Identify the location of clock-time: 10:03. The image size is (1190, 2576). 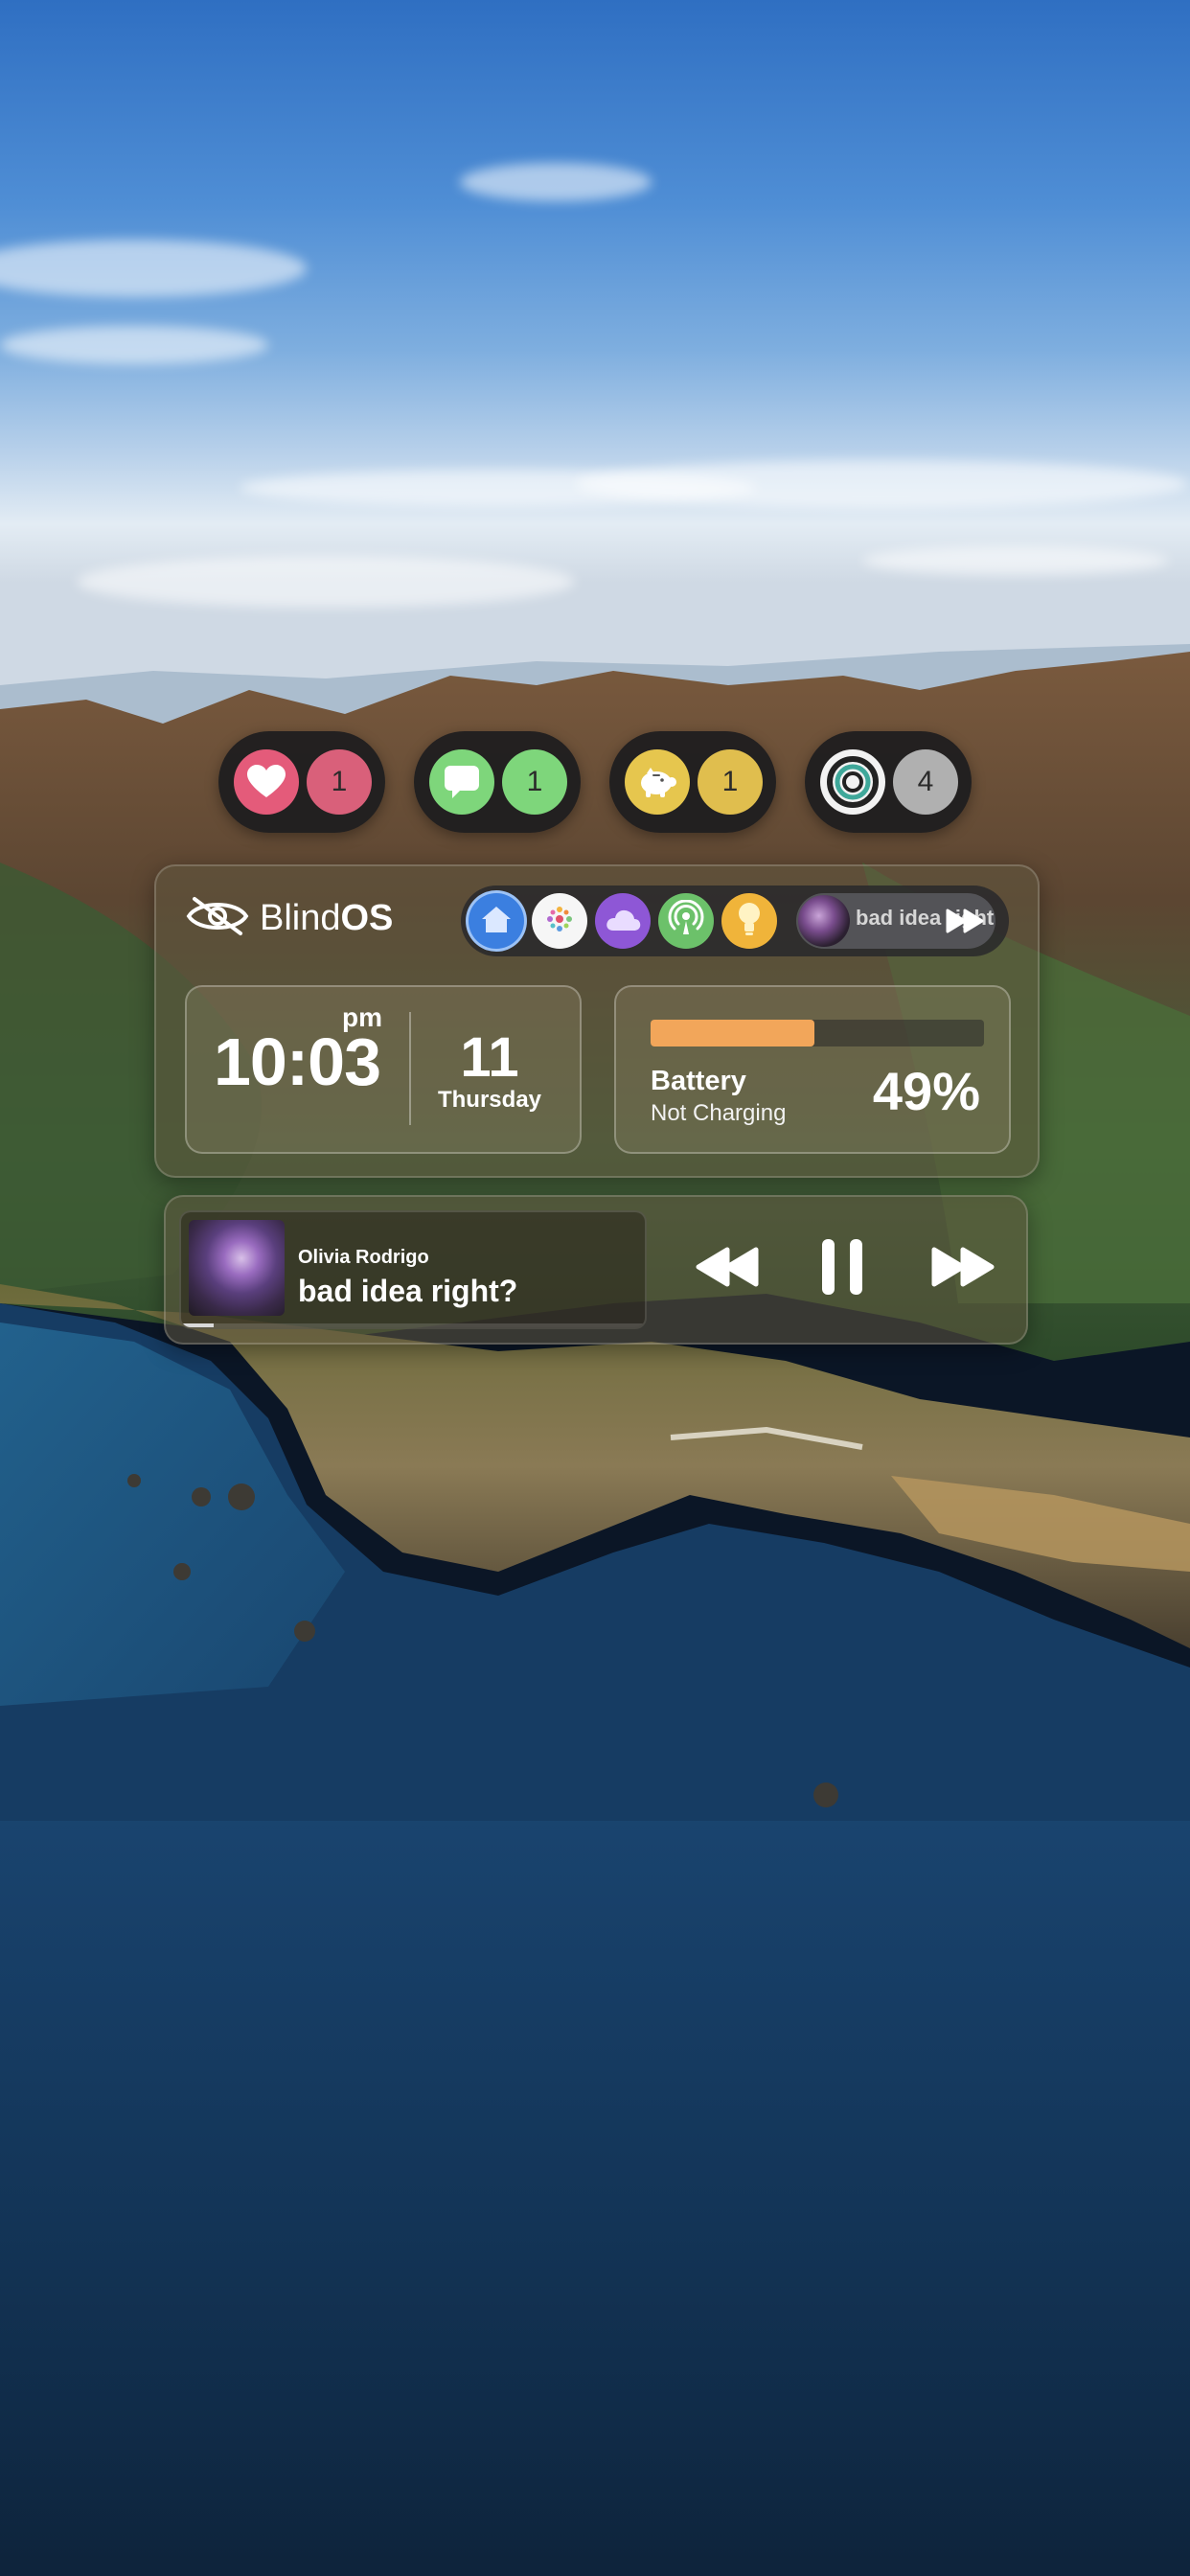
(297, 1061).